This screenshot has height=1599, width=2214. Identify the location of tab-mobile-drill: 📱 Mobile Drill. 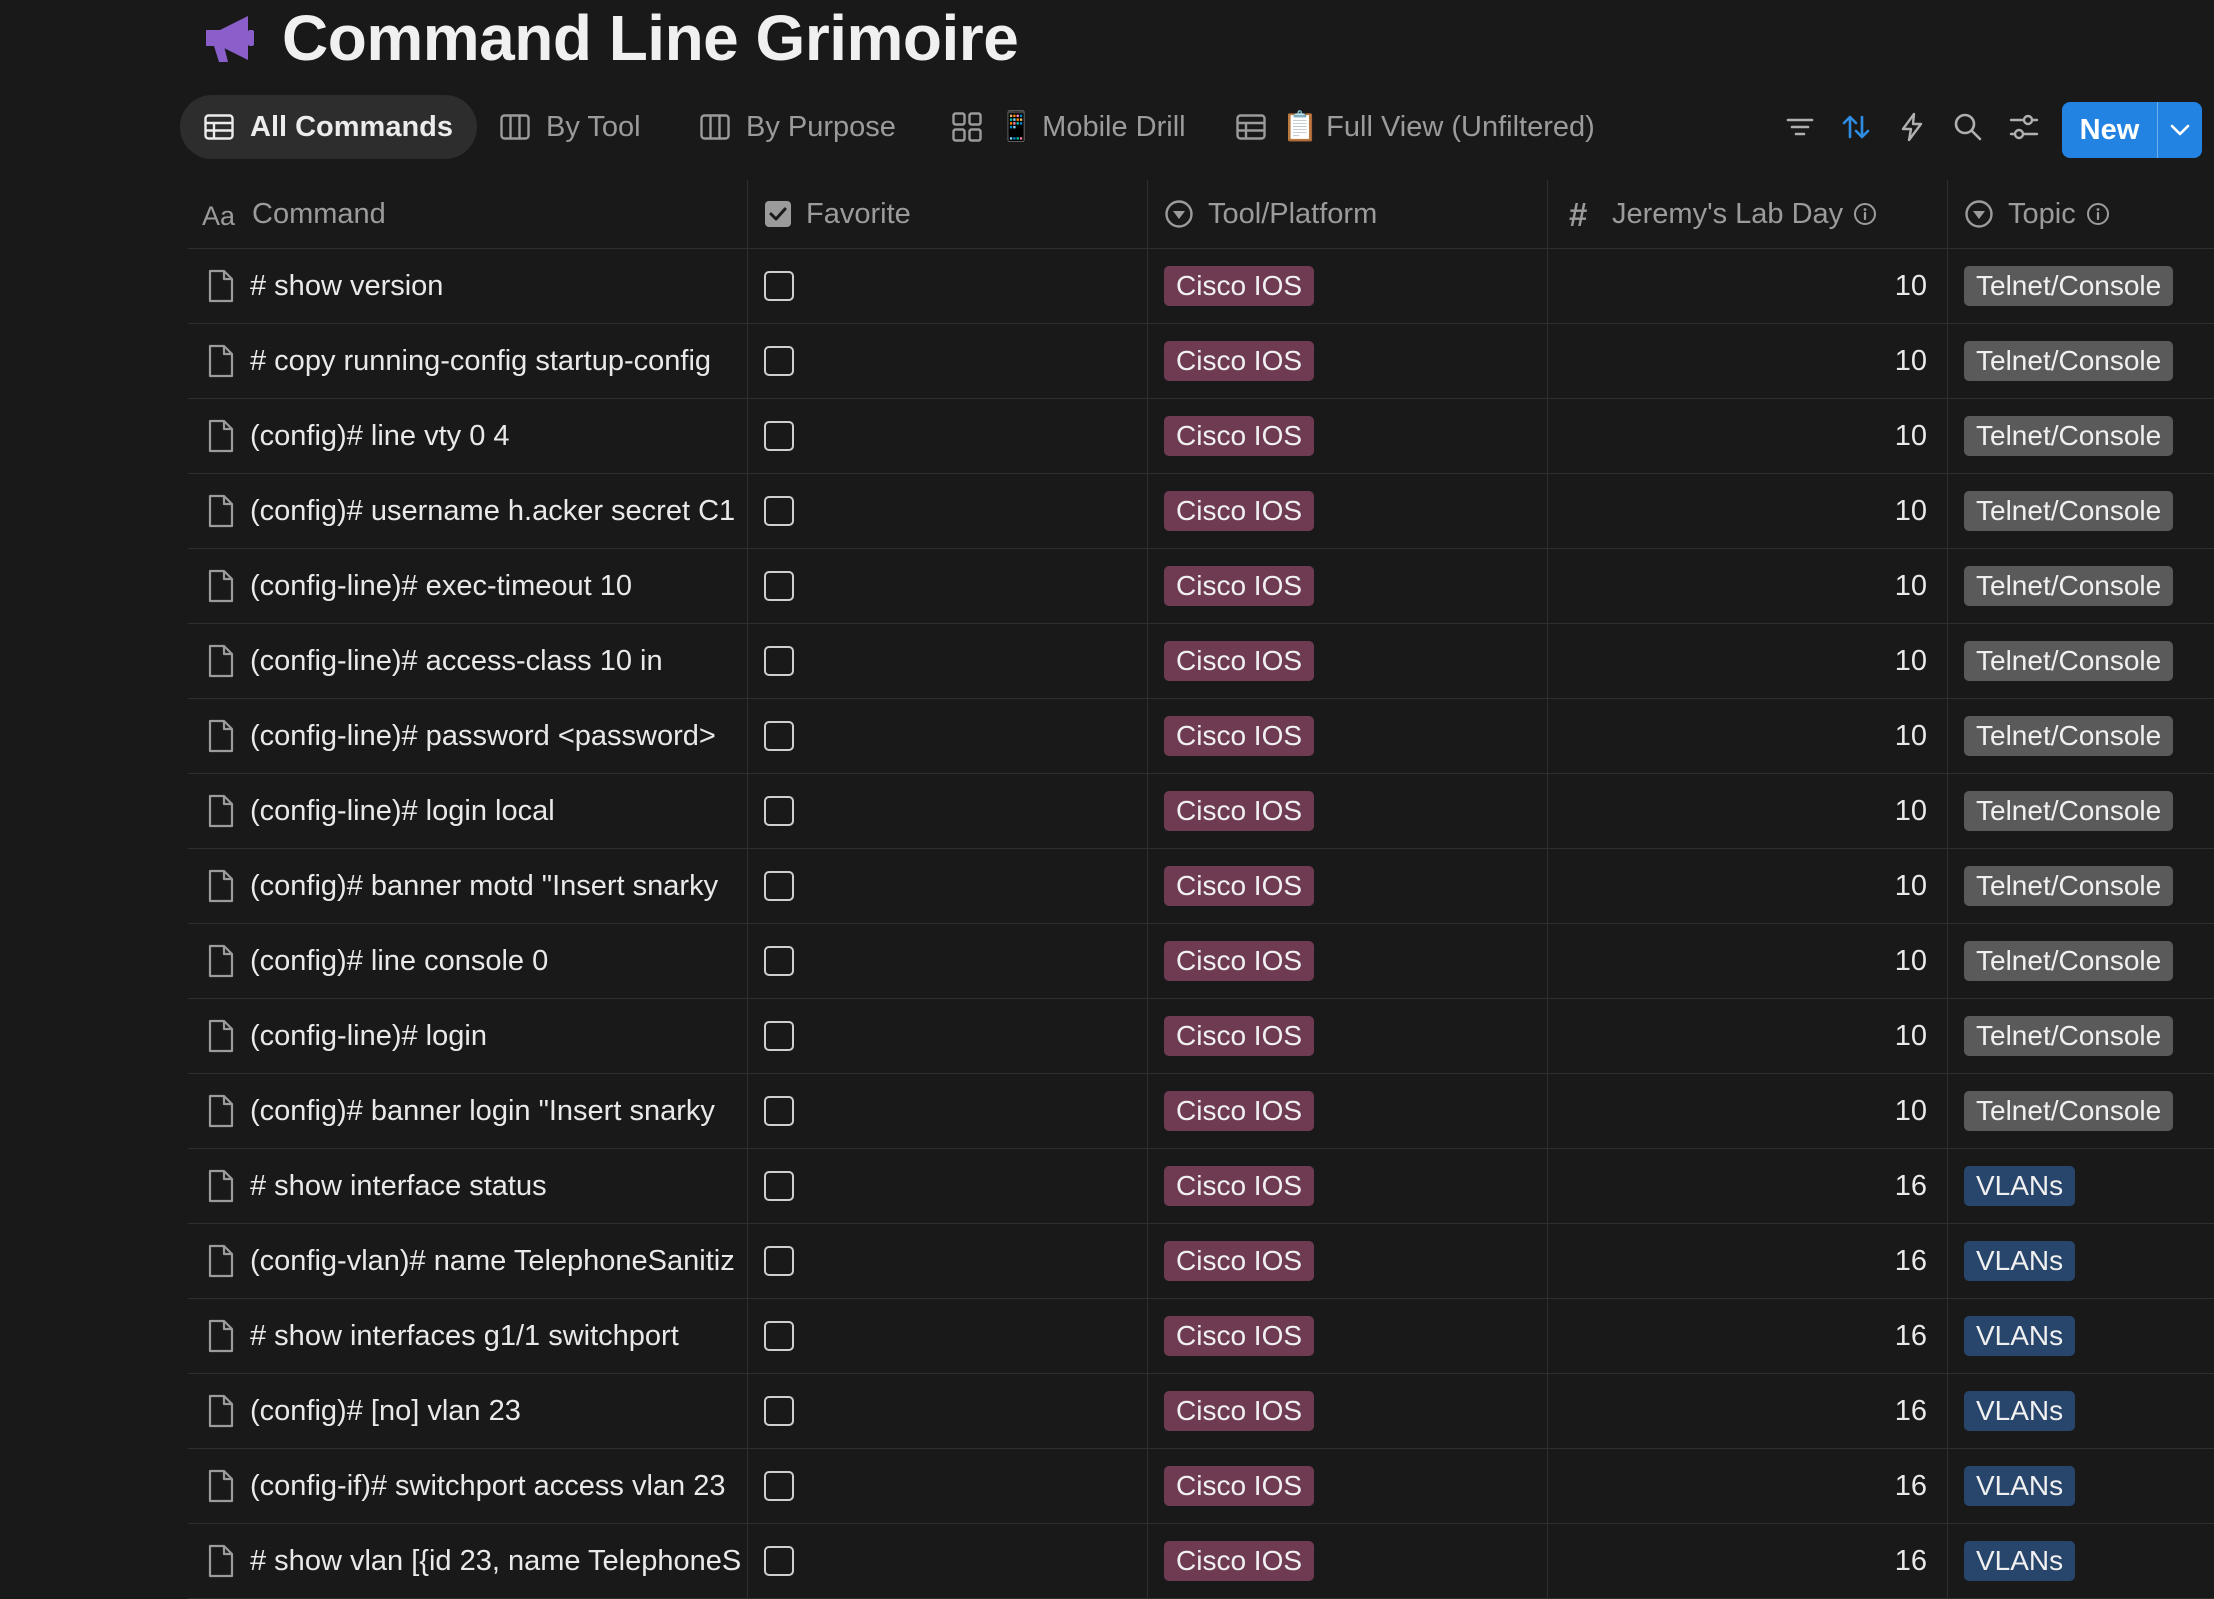
(1069, 127).